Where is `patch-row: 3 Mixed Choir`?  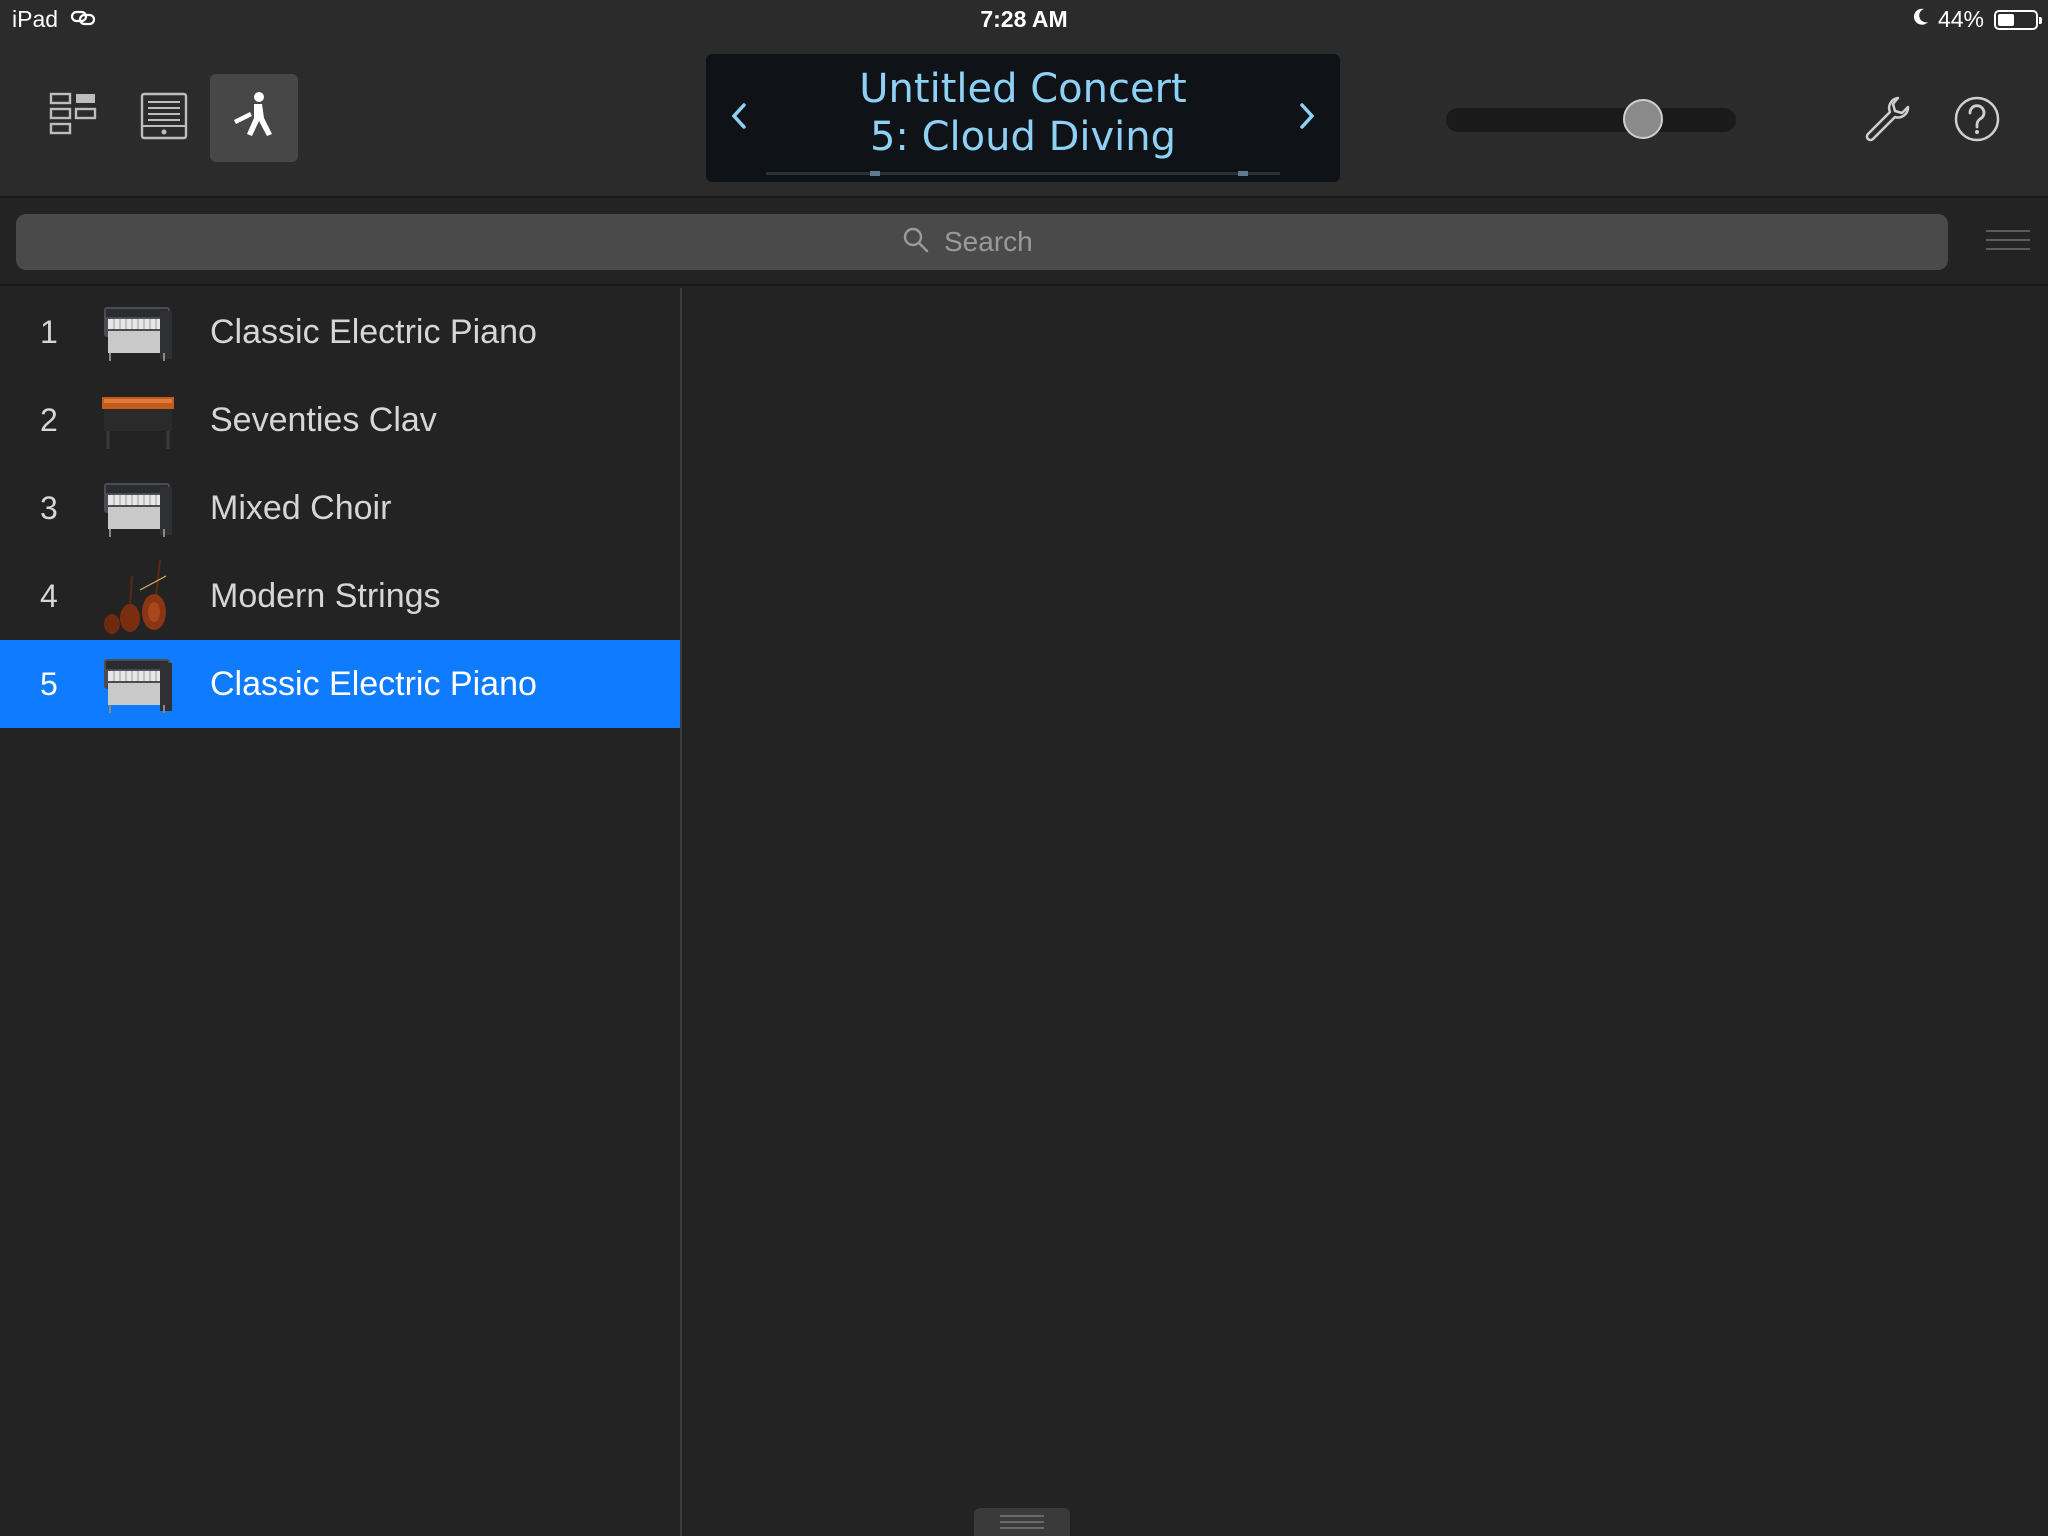 patch-row: 3 Mixed Choir is located at coordinates (340, 508).